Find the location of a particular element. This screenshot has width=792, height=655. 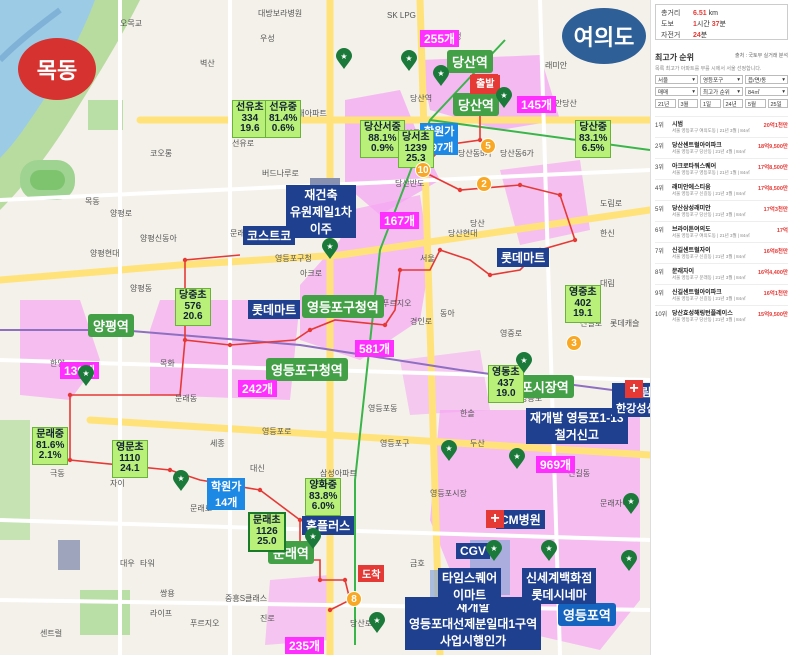

count-255: 255개 is located at coordinates (440, 38).